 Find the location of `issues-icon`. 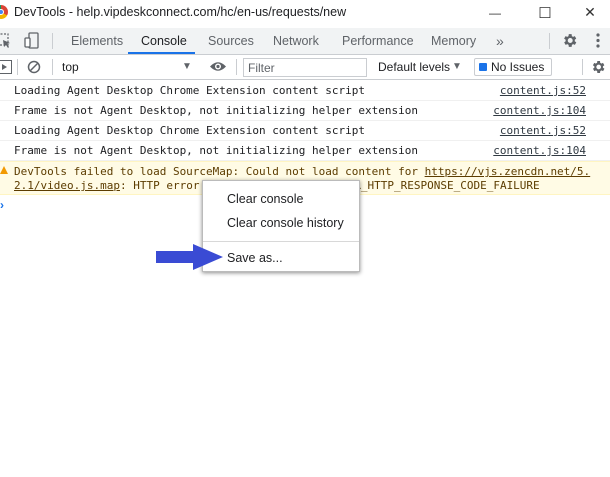

issues-icon is located at coordinates (483, 67).